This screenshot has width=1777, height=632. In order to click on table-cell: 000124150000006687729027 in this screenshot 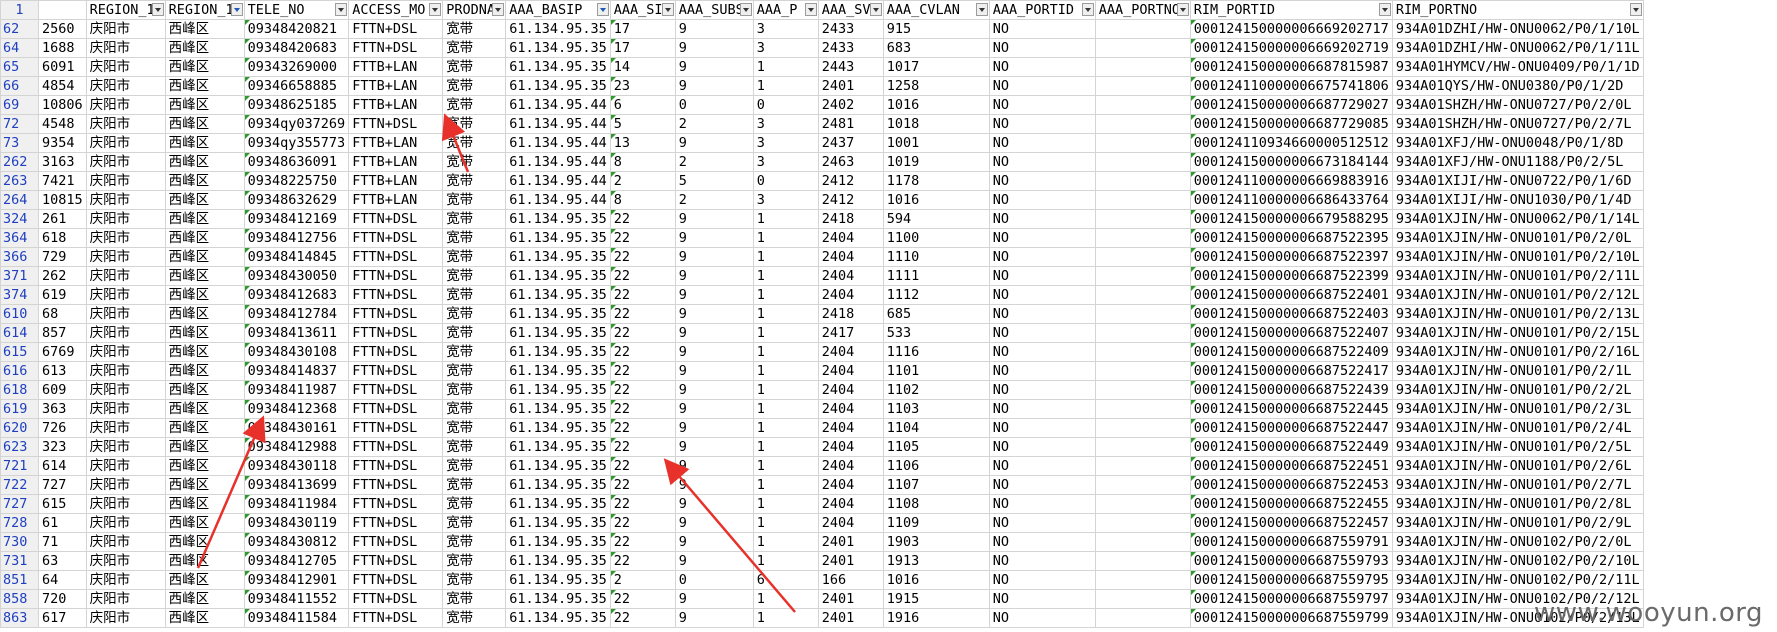, I will do `click(1291, 105)`.